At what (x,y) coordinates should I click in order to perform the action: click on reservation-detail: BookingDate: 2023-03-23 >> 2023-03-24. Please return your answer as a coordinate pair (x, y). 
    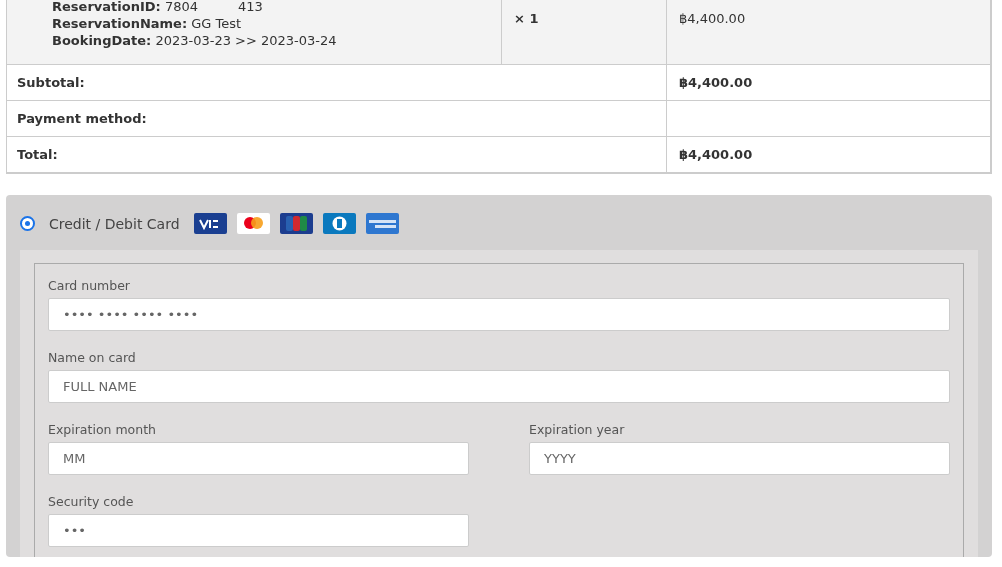
    Looking at the image, I should click on (195, 40).